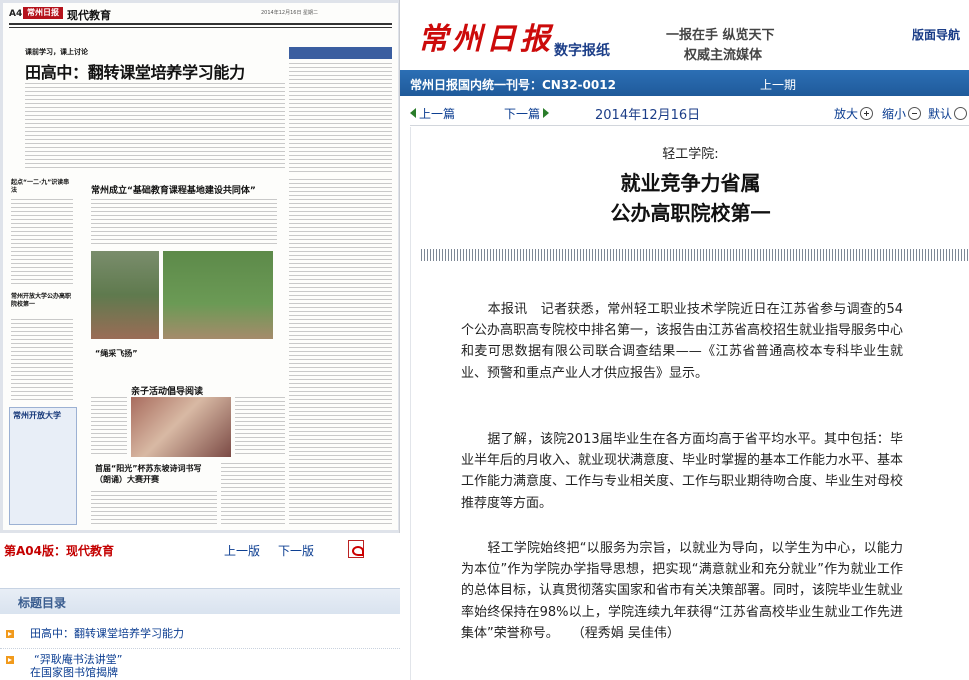  What do you see at coordinates (513, 85) in the screenshot?
I see `cn-number: 常州日报国内统一刊号：CN32-0012` at bounding box center [513, 85].